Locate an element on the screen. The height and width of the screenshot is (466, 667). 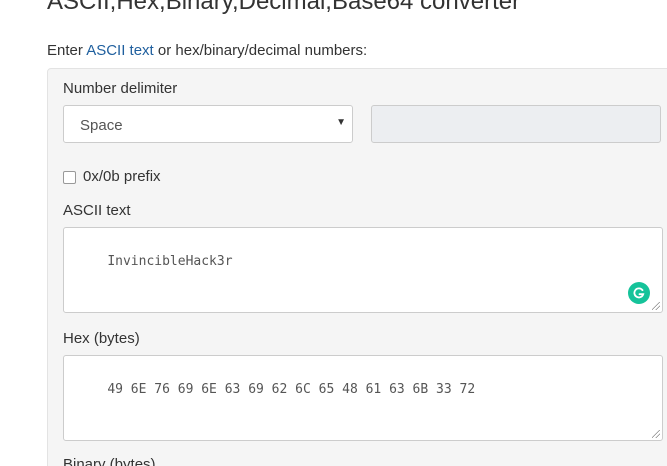
grammarly-icon is located at coordinates (639, 293).